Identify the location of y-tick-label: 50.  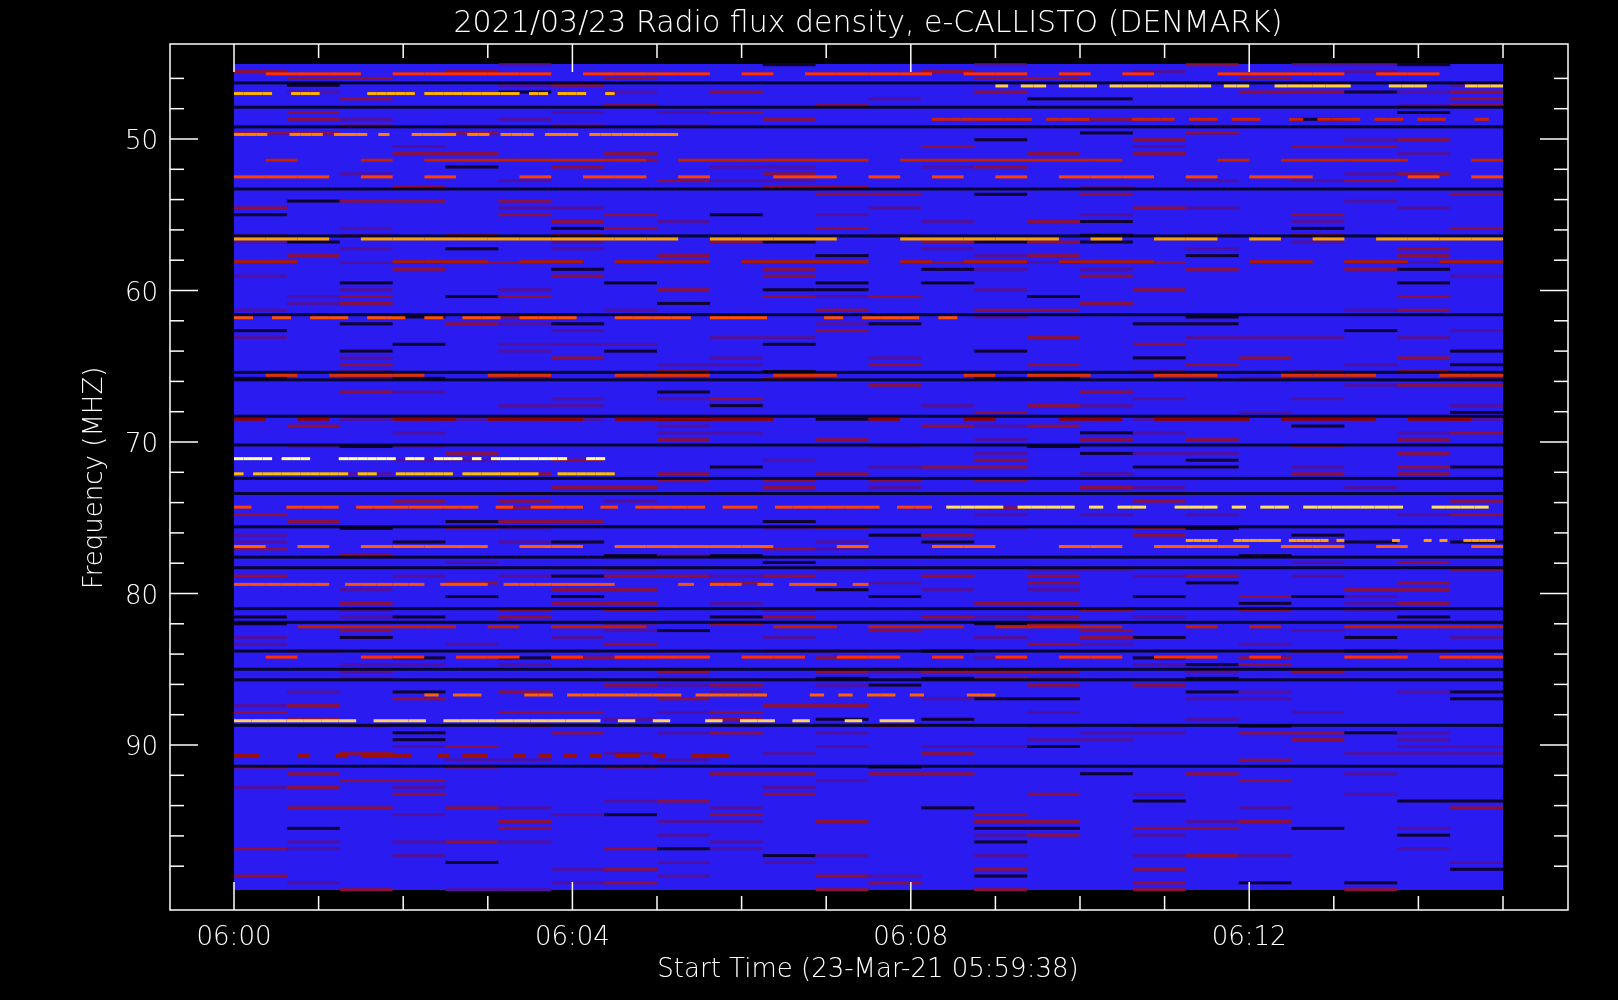
(141, 140).